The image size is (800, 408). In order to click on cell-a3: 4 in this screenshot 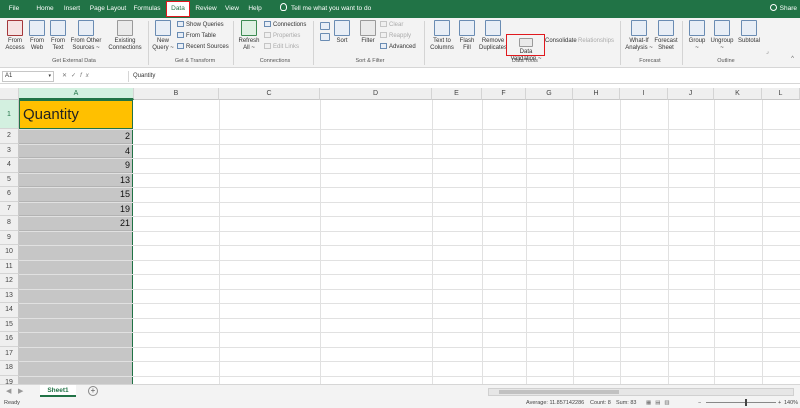, I will do `click(75, 151)`.